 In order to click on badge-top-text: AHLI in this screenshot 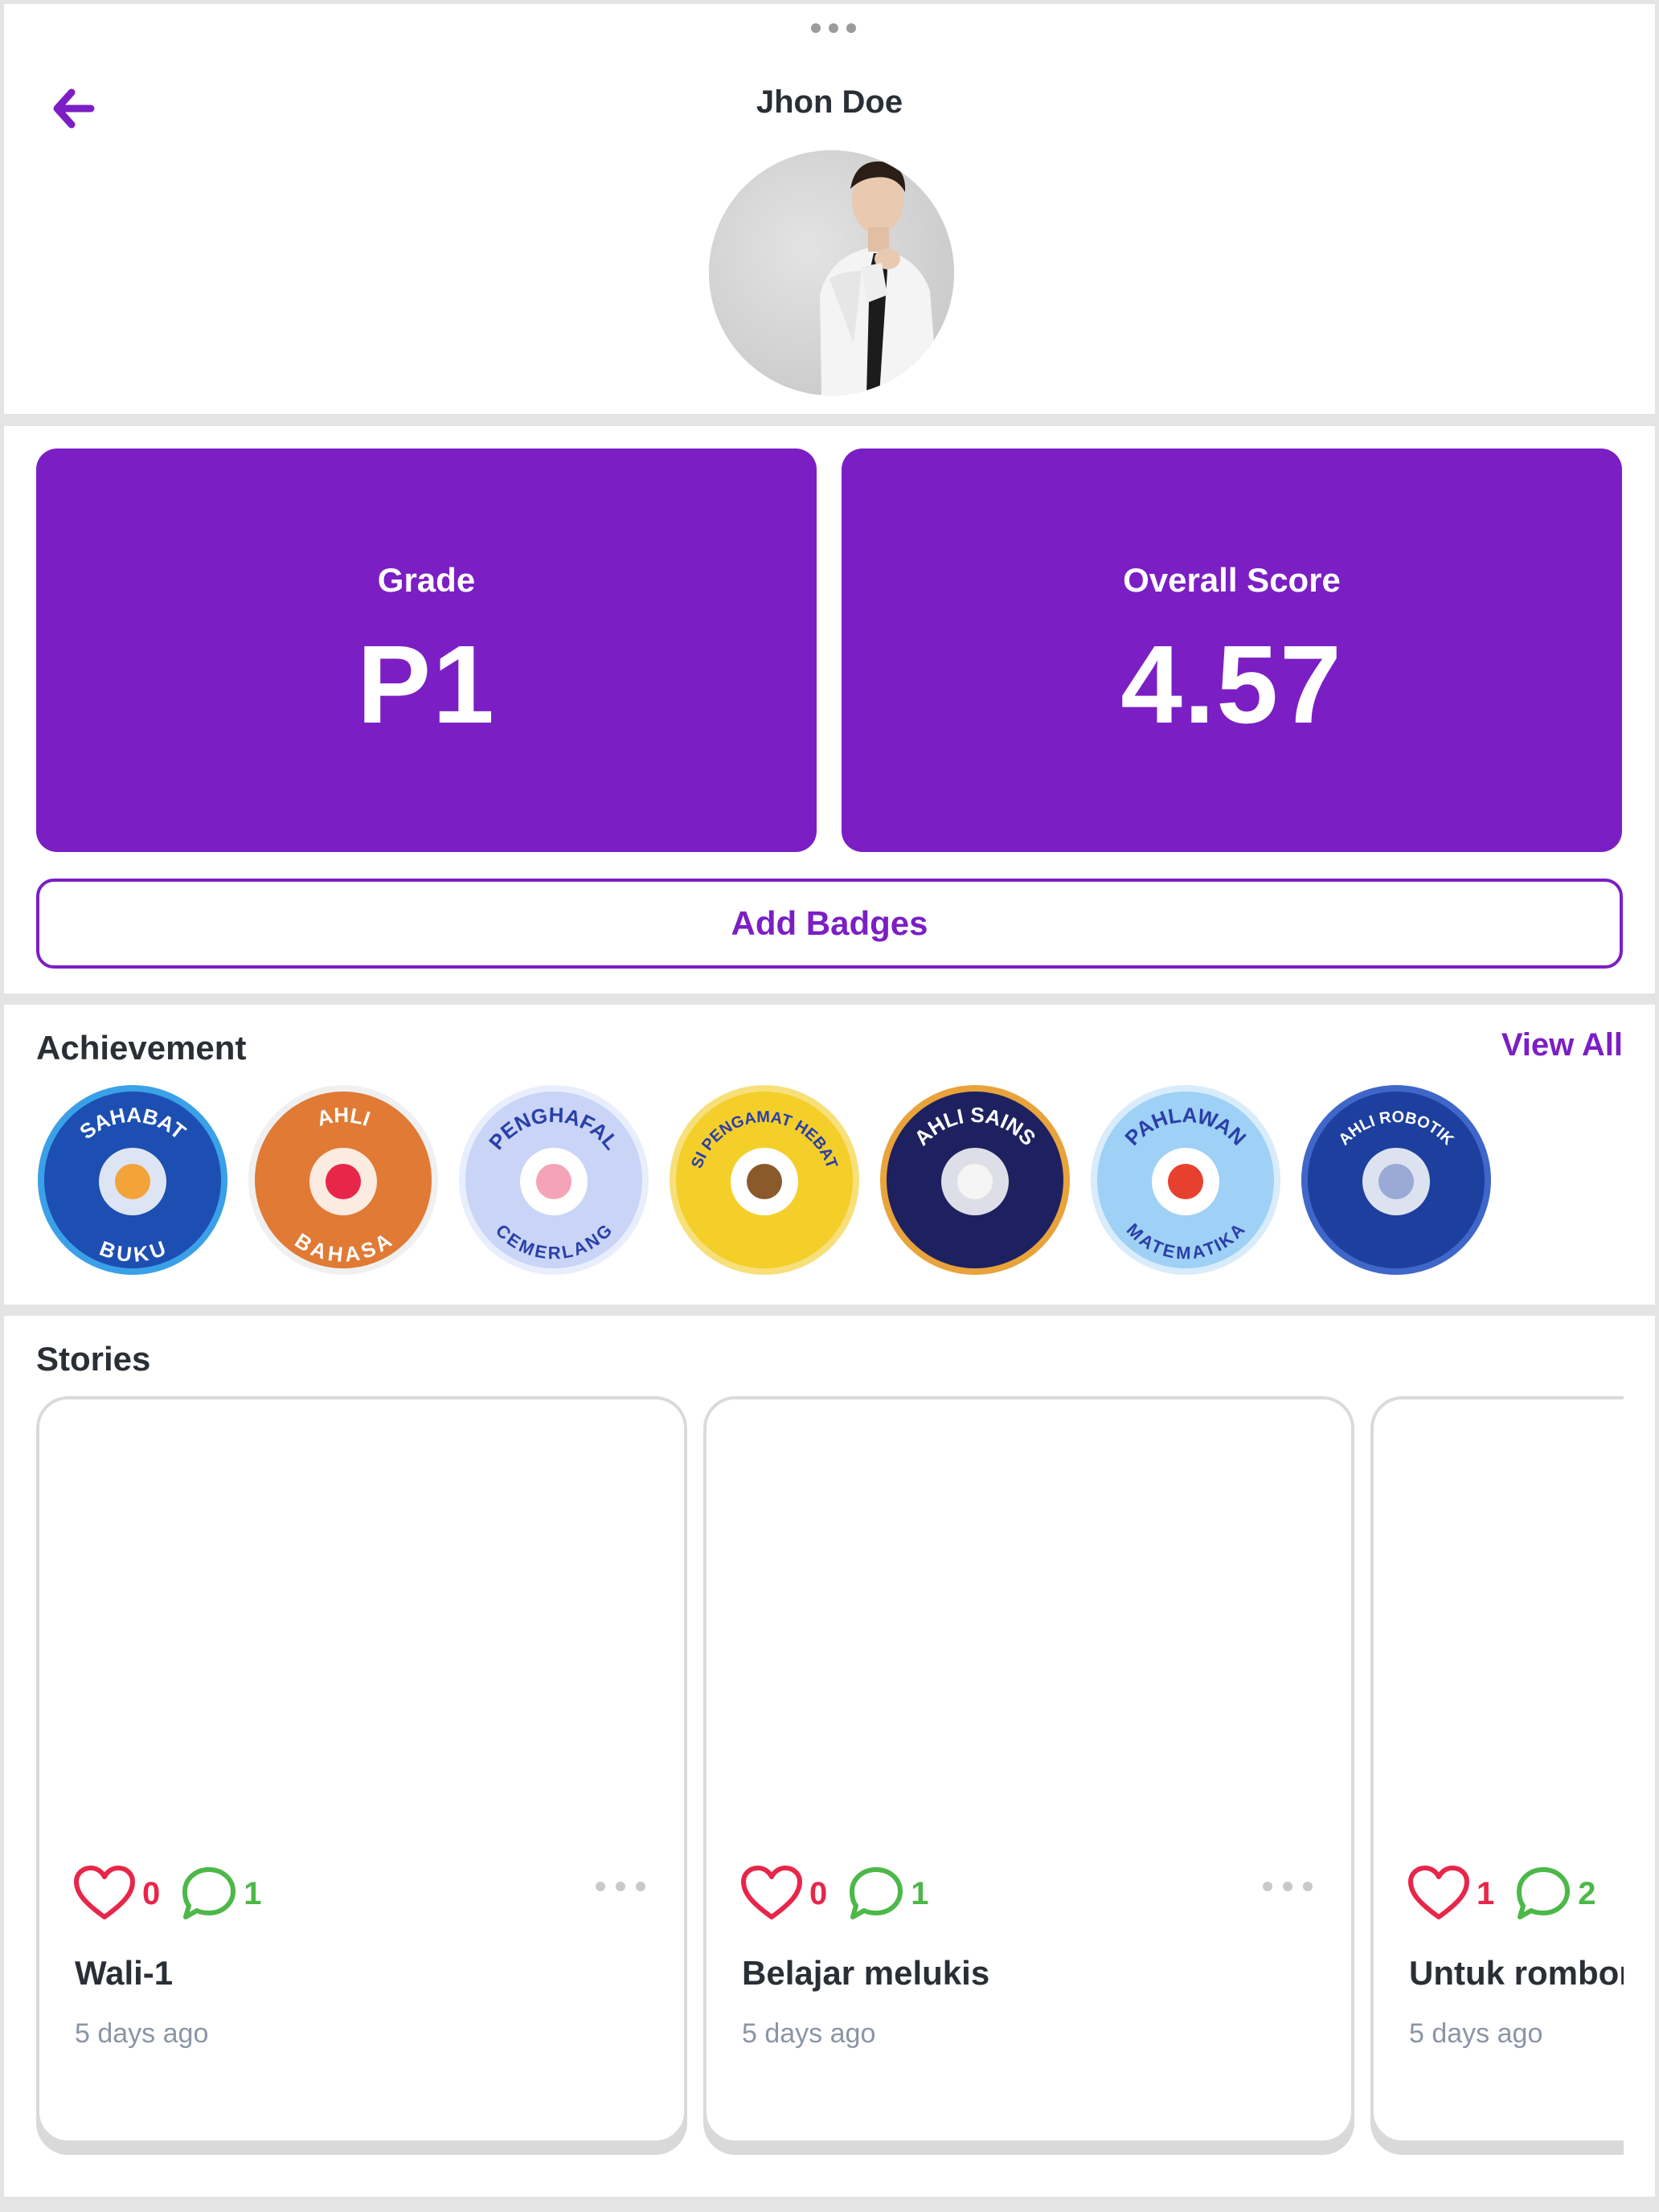, I will do `click(343, 1117)`.